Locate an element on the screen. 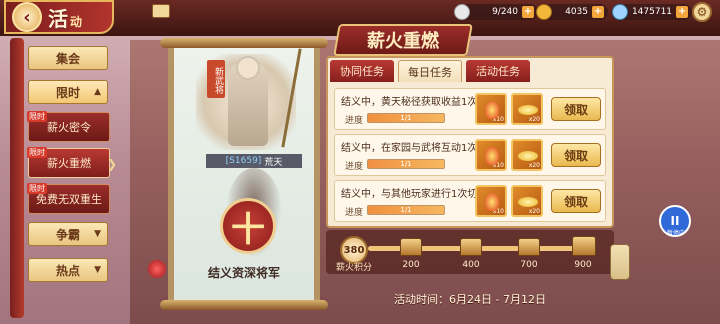 The width and height of the screenshot is (720, 324). resource-silver: 9/240 + is located at coordinates (496, 12).